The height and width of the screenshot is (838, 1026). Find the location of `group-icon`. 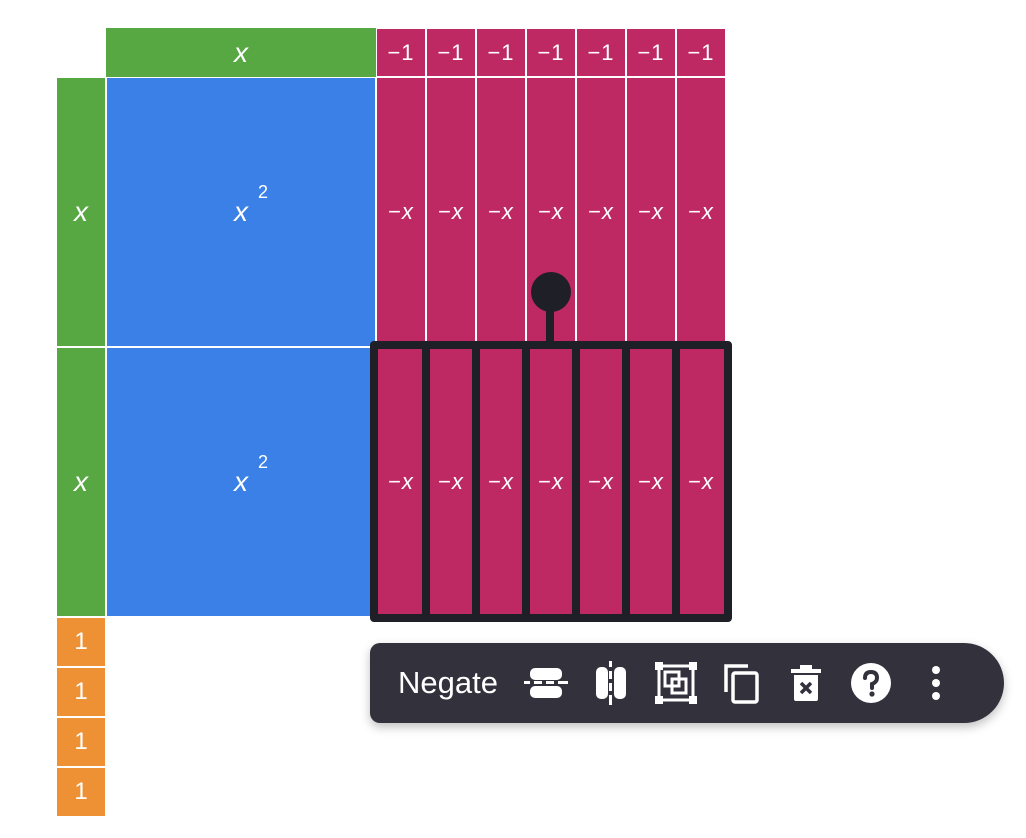

group-icon is located at coordinates (675, 683).